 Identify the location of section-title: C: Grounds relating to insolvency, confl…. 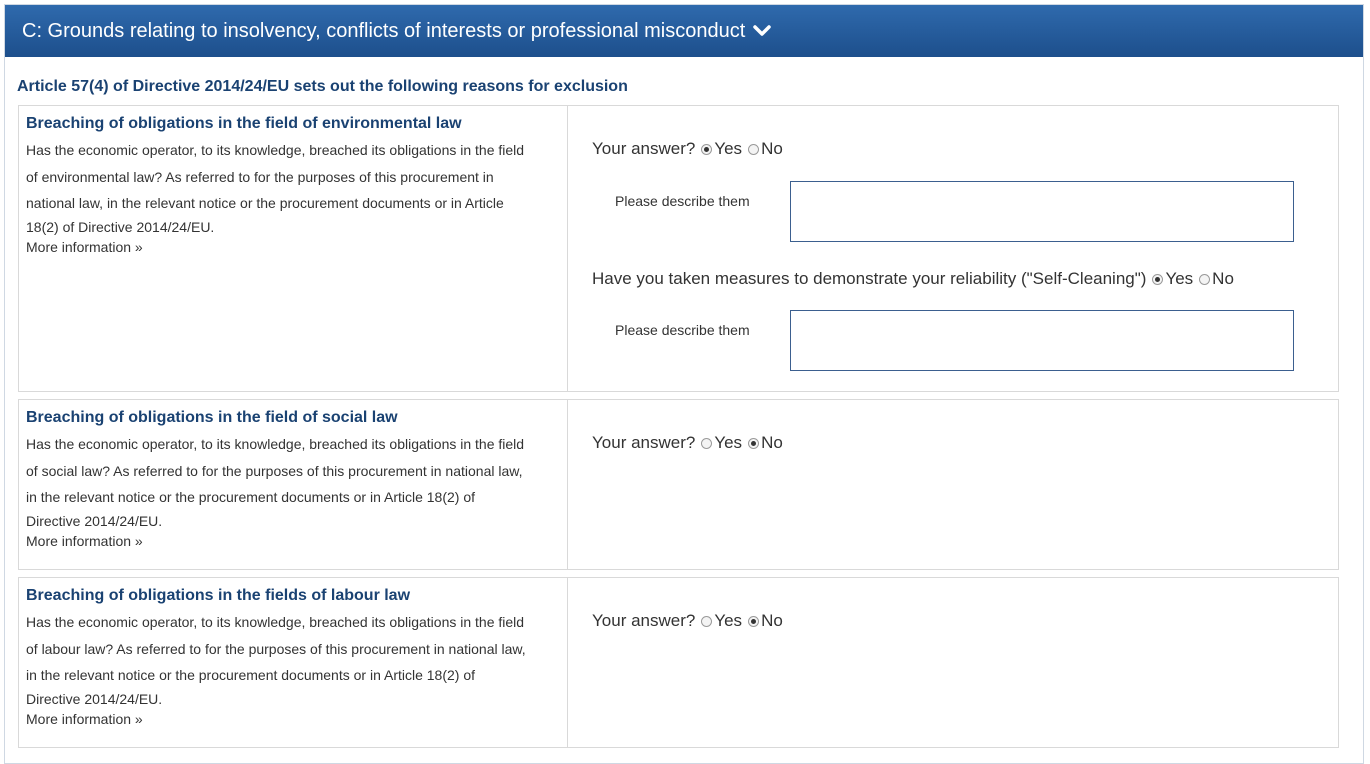
(384, 31).